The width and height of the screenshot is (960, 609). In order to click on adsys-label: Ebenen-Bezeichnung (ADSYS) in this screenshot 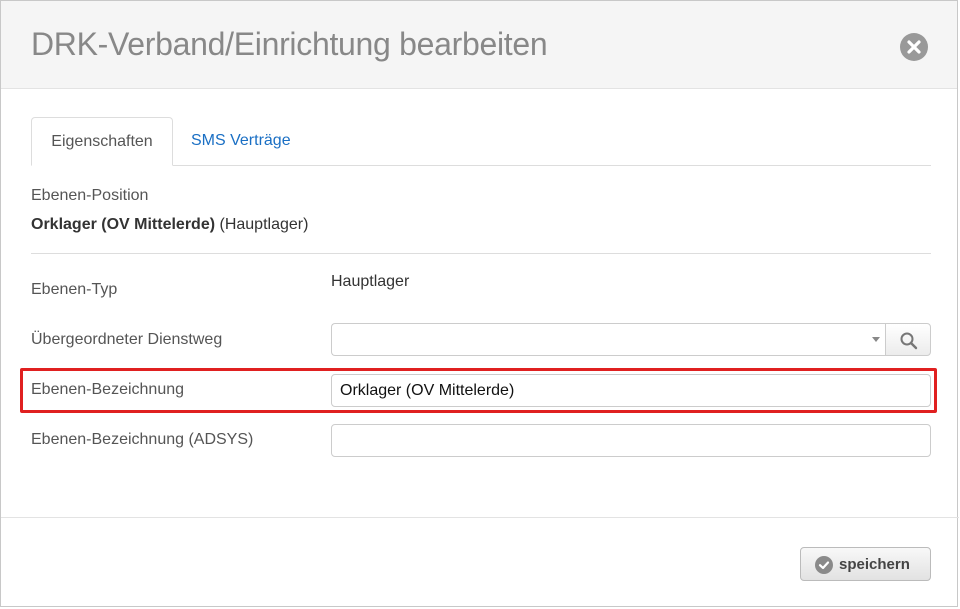, I will do `click(142, 439)`.